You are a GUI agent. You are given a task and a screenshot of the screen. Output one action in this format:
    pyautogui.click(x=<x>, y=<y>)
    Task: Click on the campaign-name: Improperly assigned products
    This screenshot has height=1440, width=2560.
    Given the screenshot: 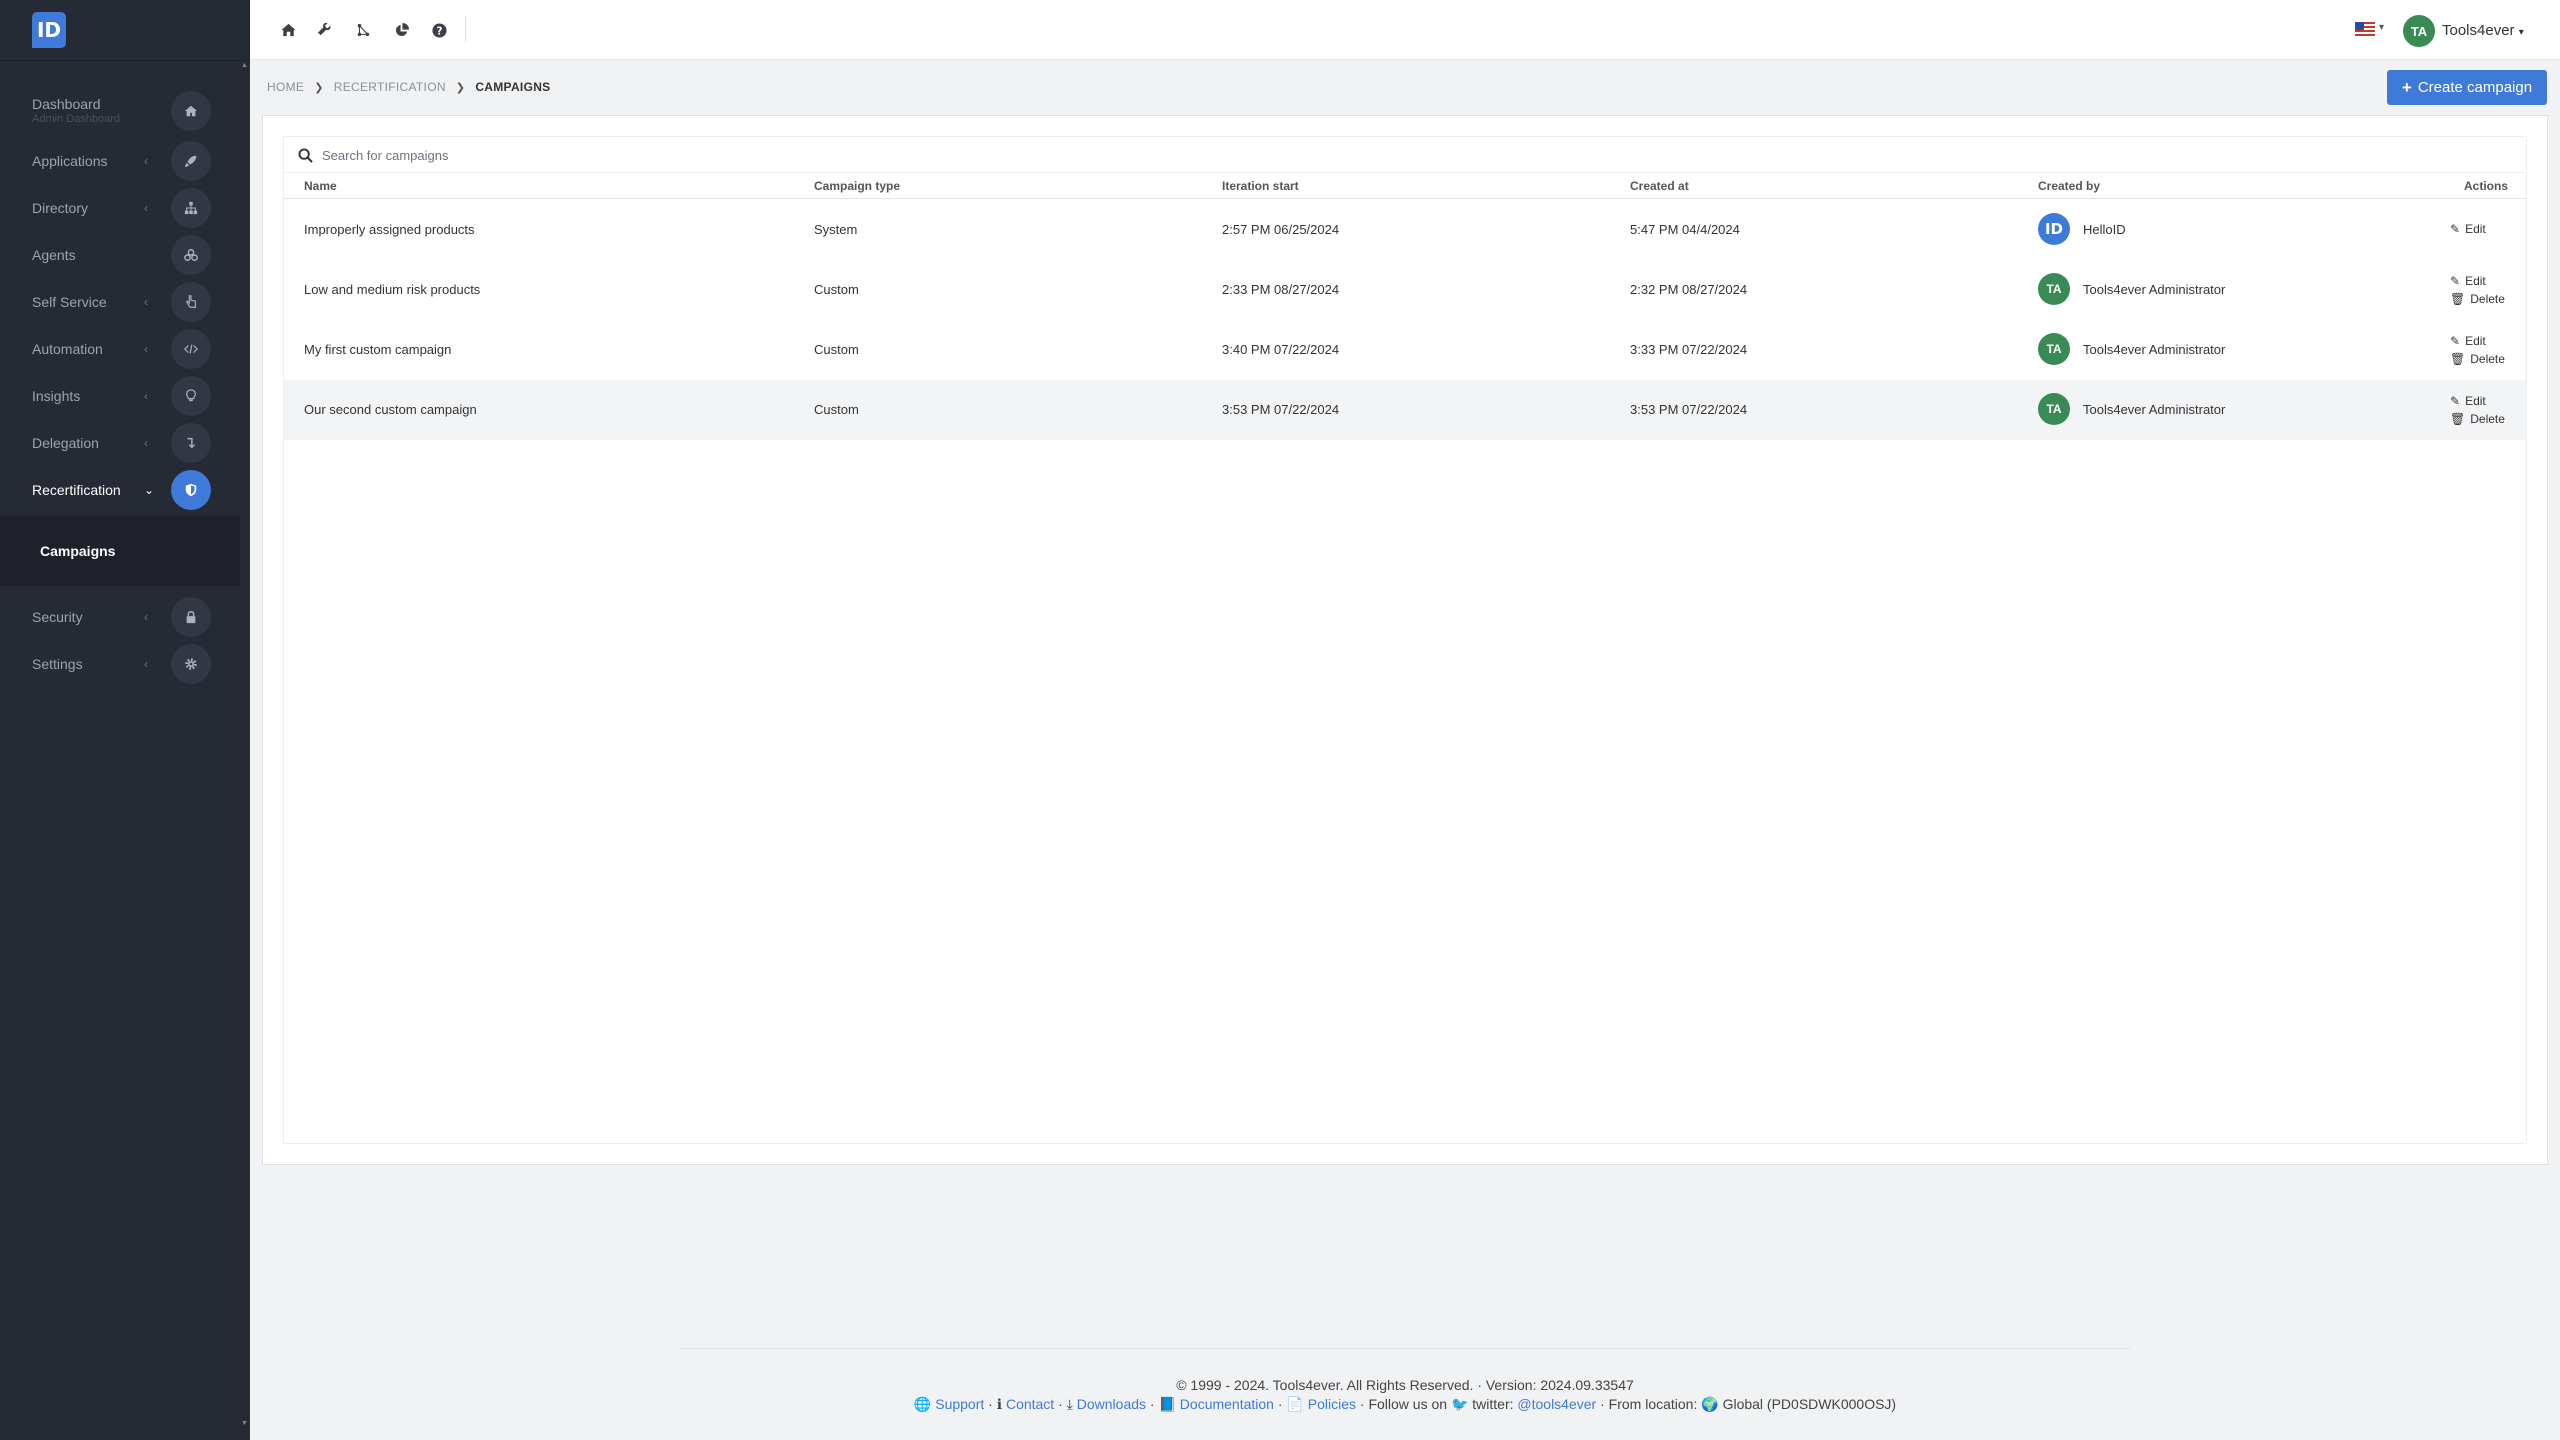 What is the action you would take?
    pyautogui.click(x=389, y=229)
    